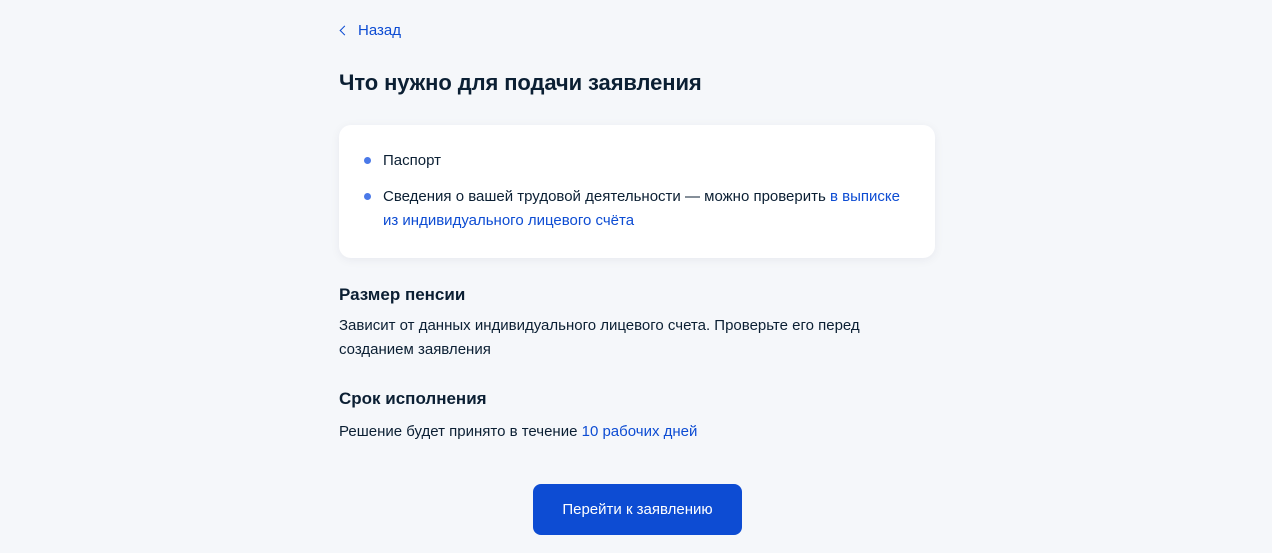 The width and height of the screenshot is (1272, 553). Describe the element at coordinates (379, 30) in the screenshot. I see `back-link-label: Назад` at that location.